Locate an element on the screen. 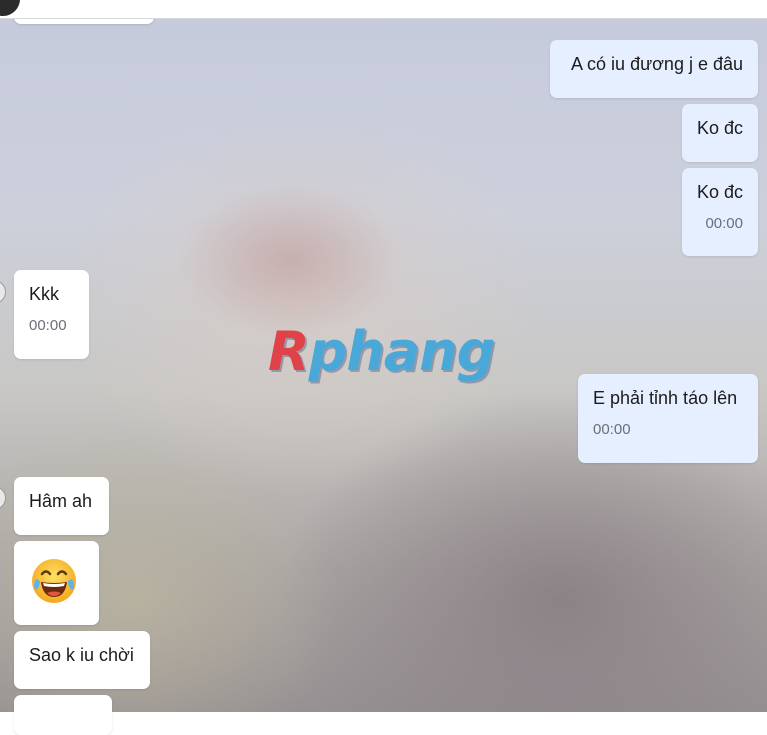 The height and width of the screenshot is (735, 767). face-with-tears-of-joy-icon is located at coordinates (54, 581).